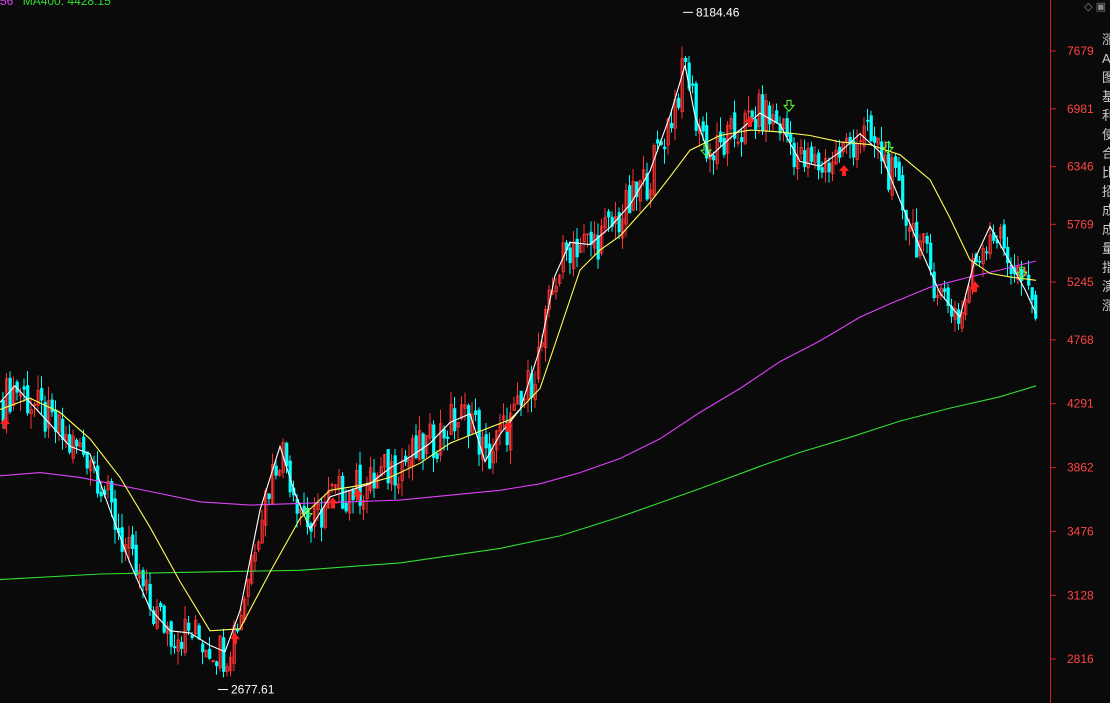 This screenshot has width=1110, height=703. Describe the element at coordinates (1106, 115) in the screenshot. I see `side-text-4: 利` at that location.